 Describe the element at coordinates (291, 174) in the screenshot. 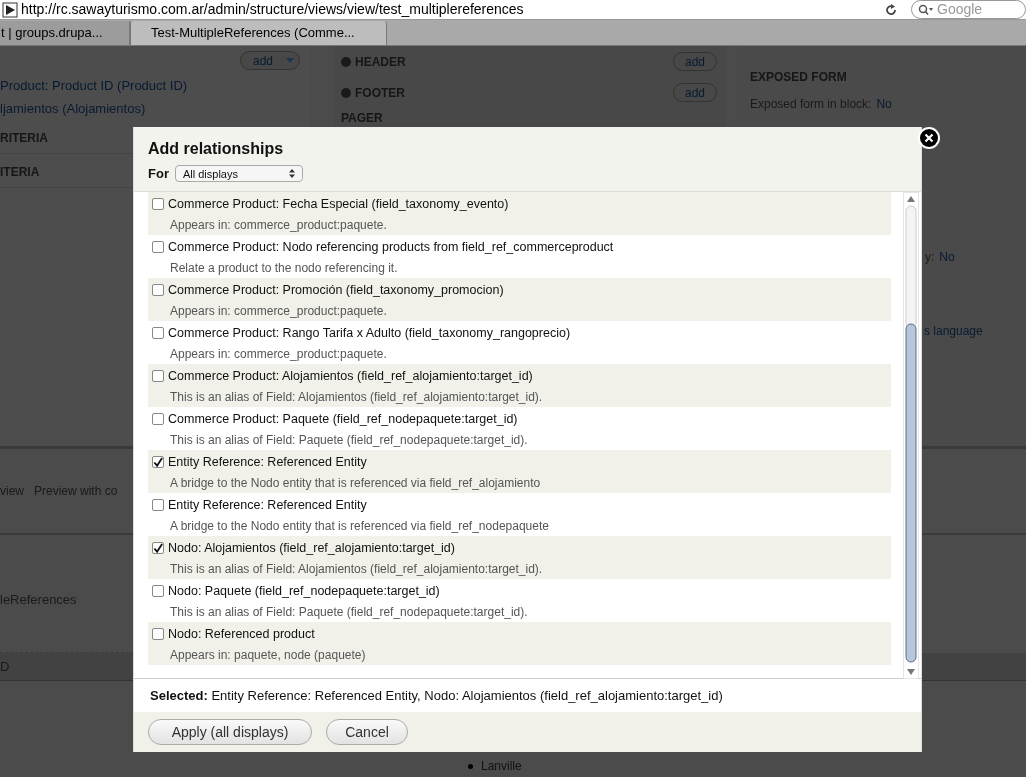

I see `updown-icon` at that location.